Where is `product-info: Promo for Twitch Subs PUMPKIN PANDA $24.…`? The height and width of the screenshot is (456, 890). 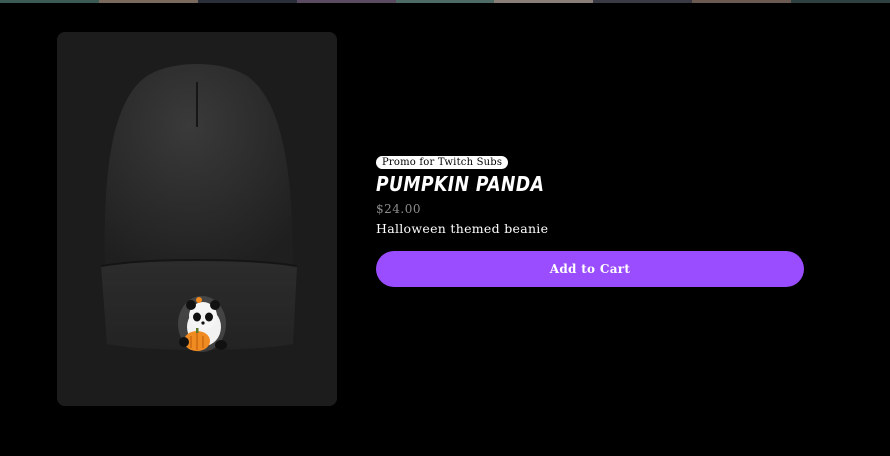
product-info: Promo for Twitch Subs PUMPKIN PANDA $24.… is located at coordinates (591, 218).